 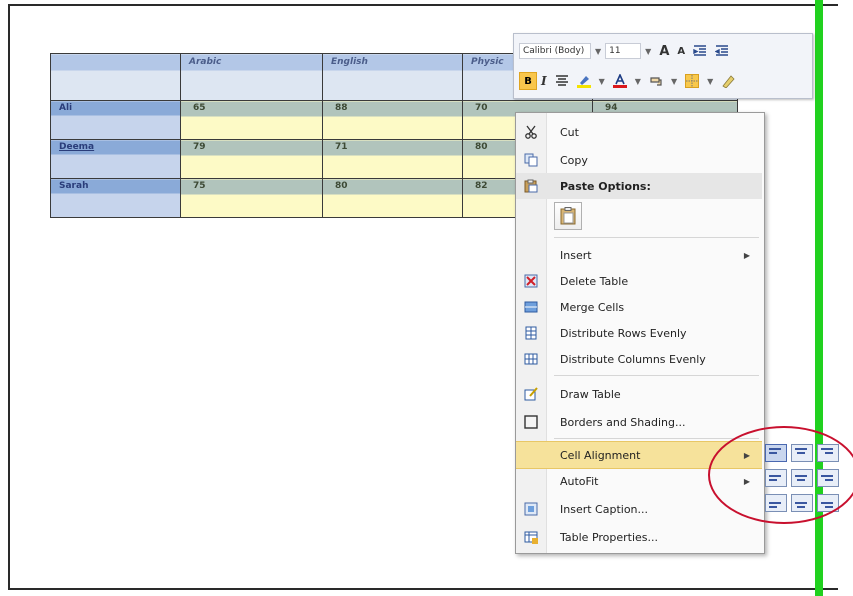 I want to click on clipboard-icon, so click(x=531, y=186).